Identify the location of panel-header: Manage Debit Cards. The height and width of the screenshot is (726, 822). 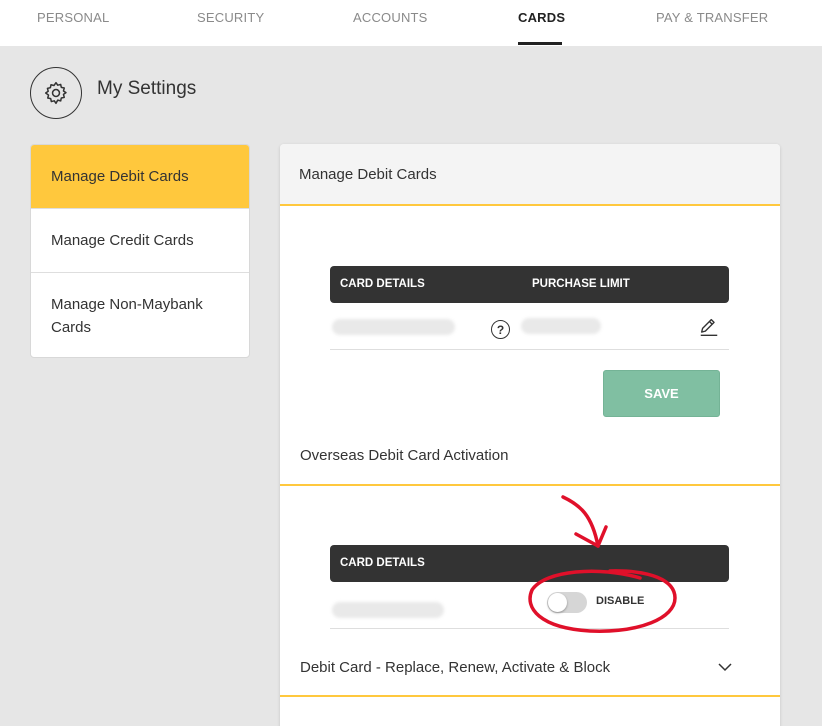
(530, 175).